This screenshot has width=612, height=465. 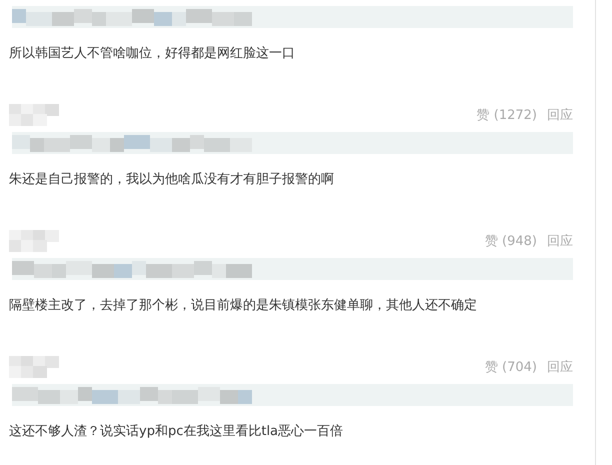 What do you see at coordinates (510, 241) in the screenshot?
I see `like-link: 赞 (948)` at bounding box center [510, 241].